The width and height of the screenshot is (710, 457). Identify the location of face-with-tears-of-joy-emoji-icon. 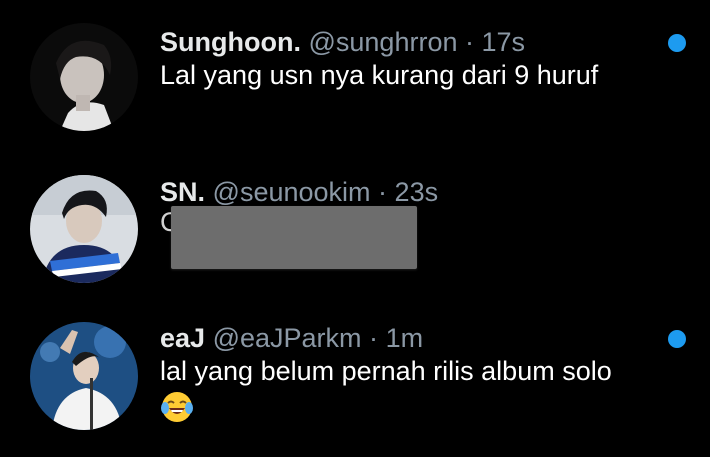
(177, 407).